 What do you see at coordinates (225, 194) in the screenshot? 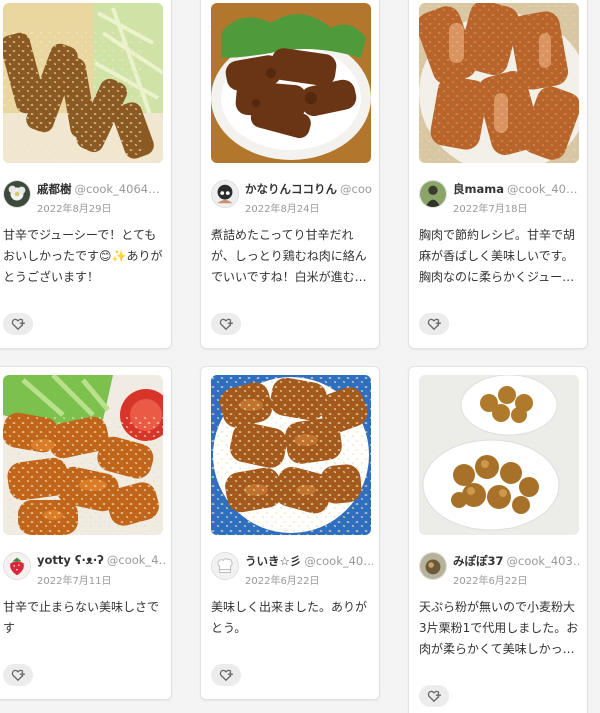
I see `character-avatar-icon` at bounding box center [225, 194].